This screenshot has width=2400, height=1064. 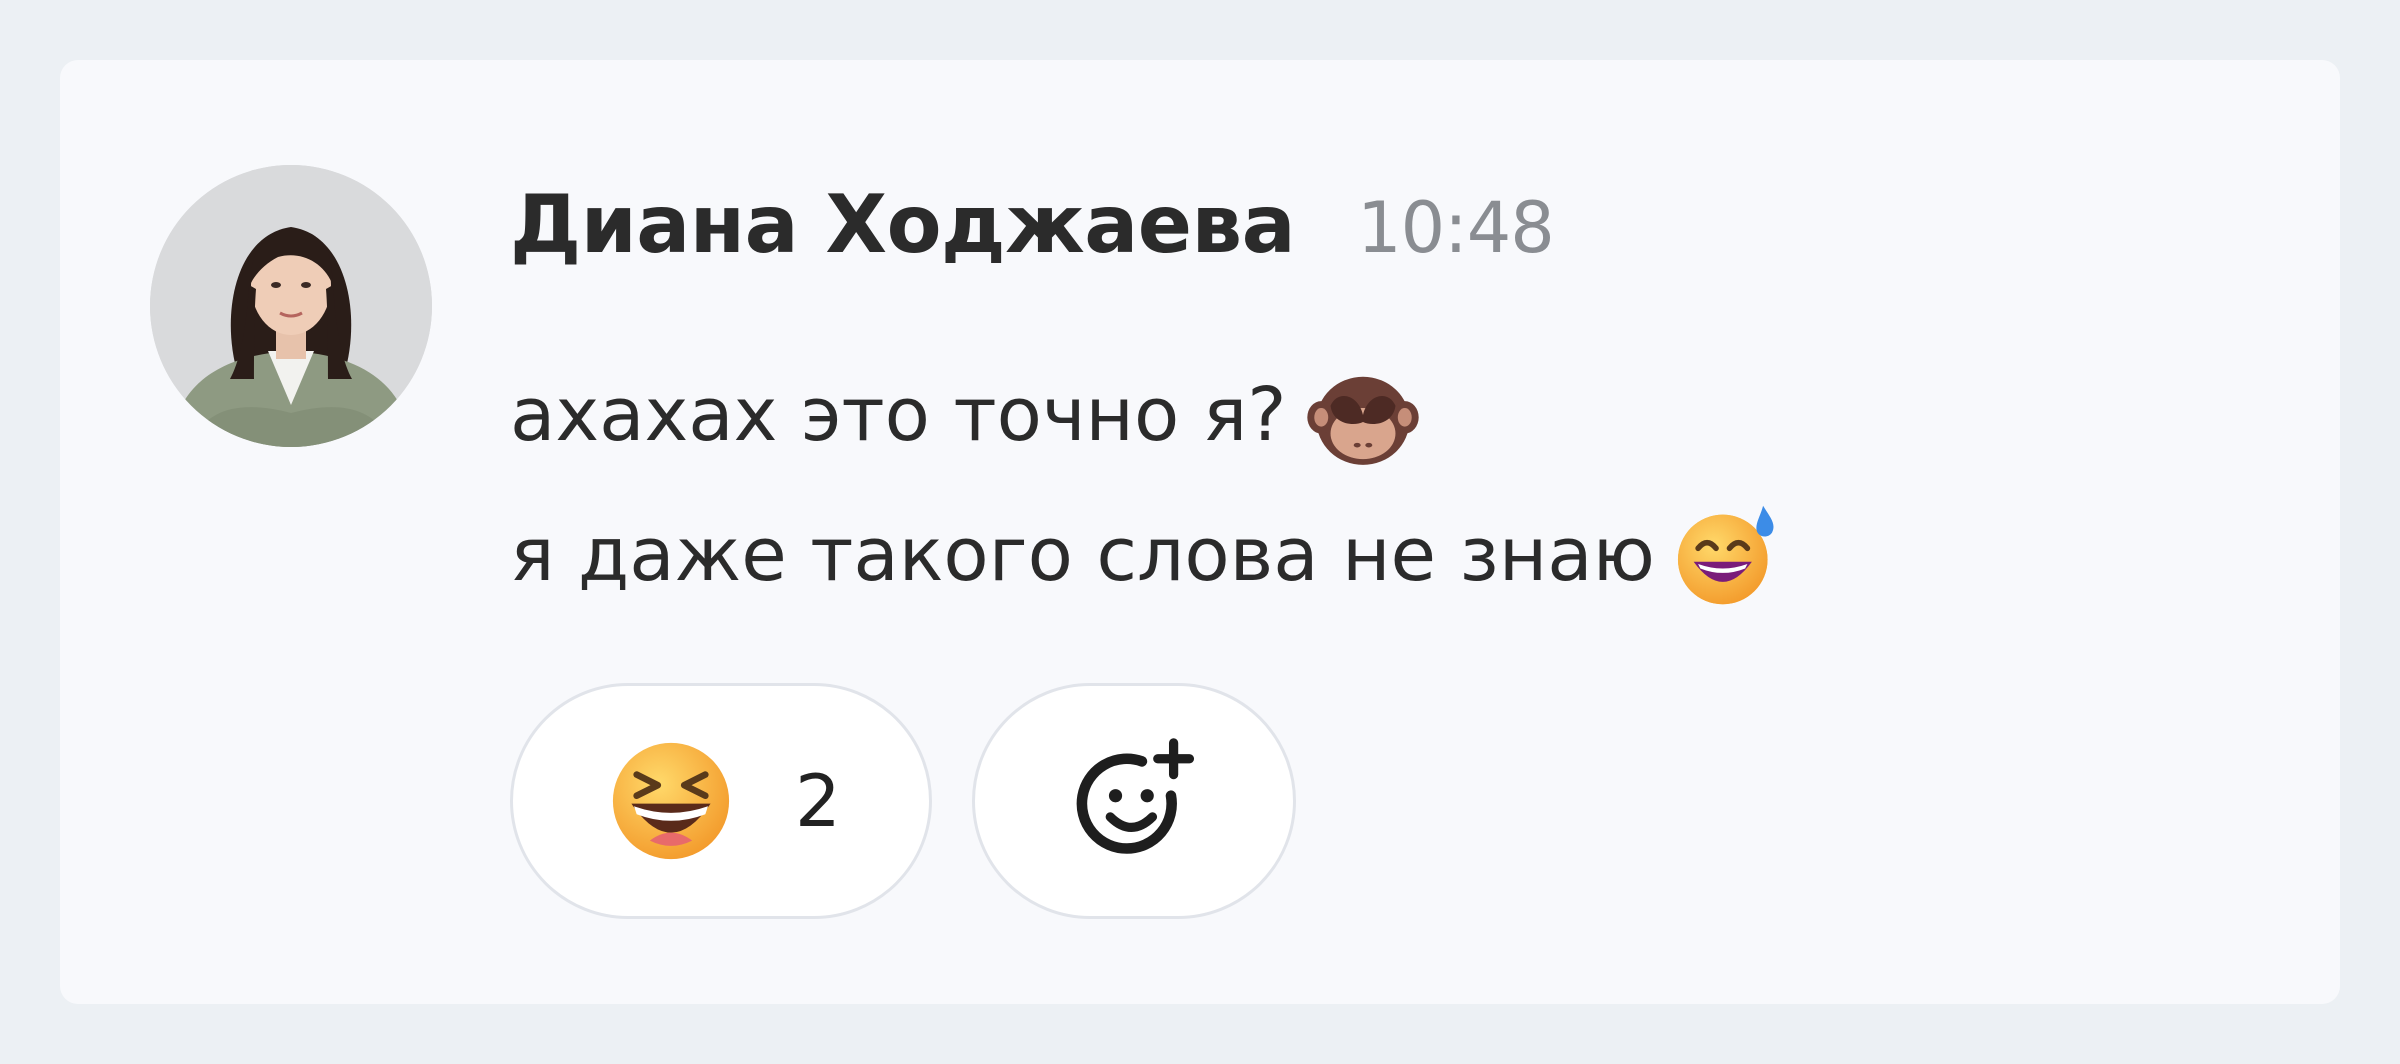 I want to click on avatar-photo, so click(x=291, y=306).